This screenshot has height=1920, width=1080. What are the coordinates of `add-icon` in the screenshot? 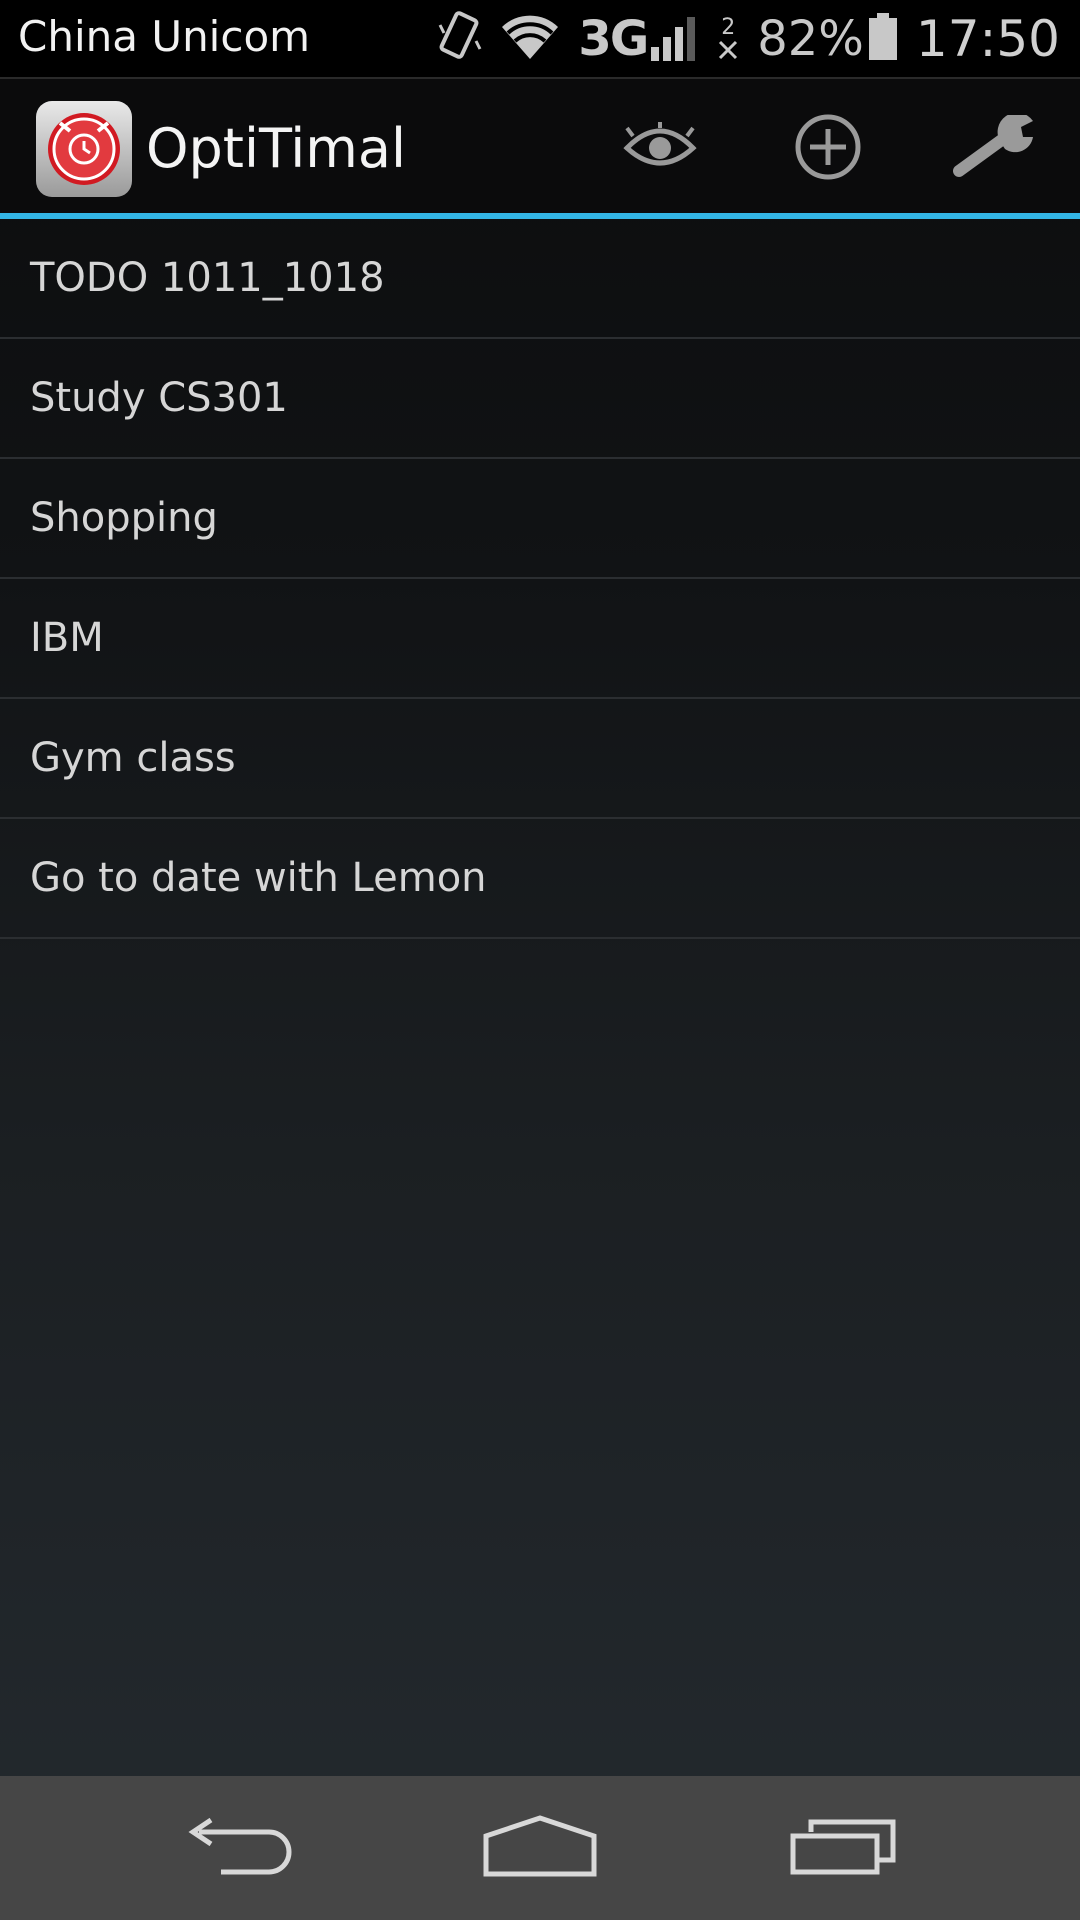 It's located at (828, 149).